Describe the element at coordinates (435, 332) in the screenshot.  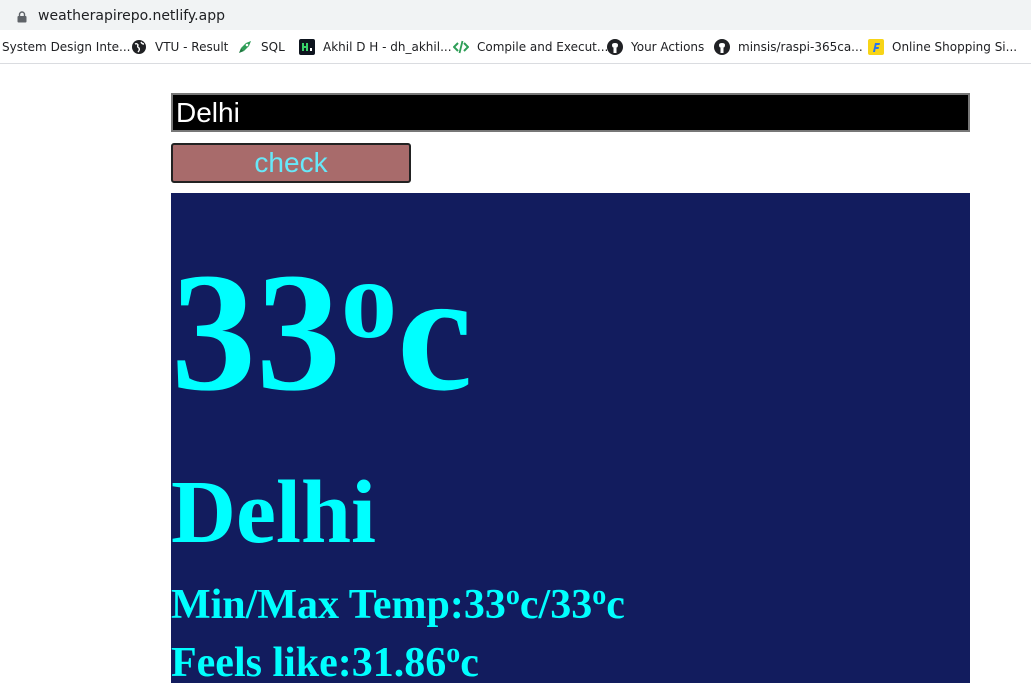
I see `temperature-unit: c` at that location.